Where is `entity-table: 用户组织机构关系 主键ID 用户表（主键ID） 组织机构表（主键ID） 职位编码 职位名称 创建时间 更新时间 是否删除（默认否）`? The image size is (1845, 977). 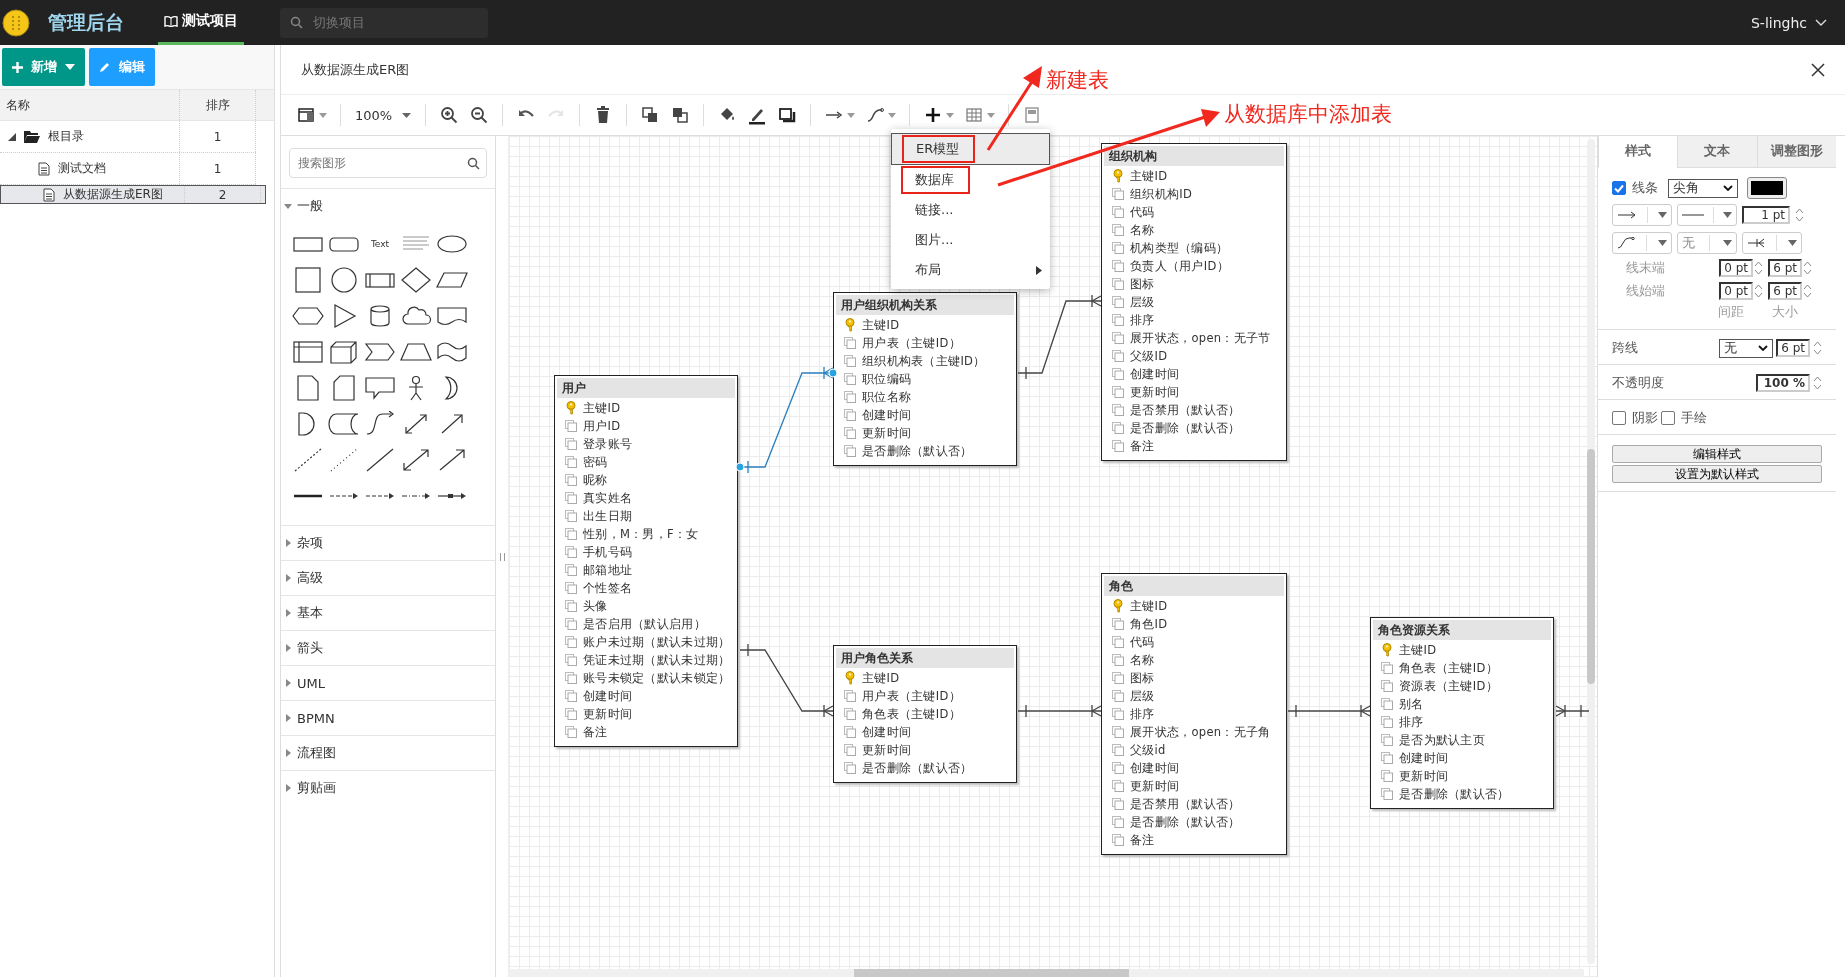
entity-table: 用户组织机构关系 主键ID 用户表（主键ID） 组织机构表（主键ID） 职位编码 职位名称 创建时间 更新时间 是否删除（默认否） is located at coordinates (925, 379).